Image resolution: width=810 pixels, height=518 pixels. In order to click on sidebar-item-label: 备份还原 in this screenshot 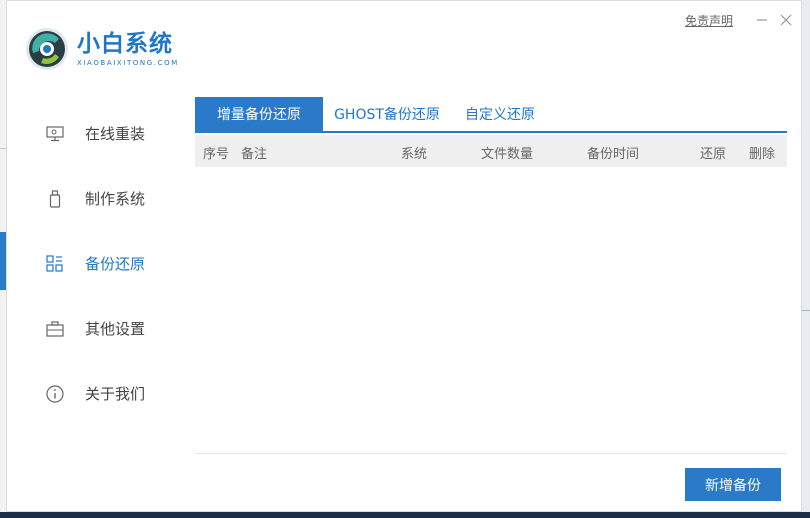, I will do `click(115, 264)`.